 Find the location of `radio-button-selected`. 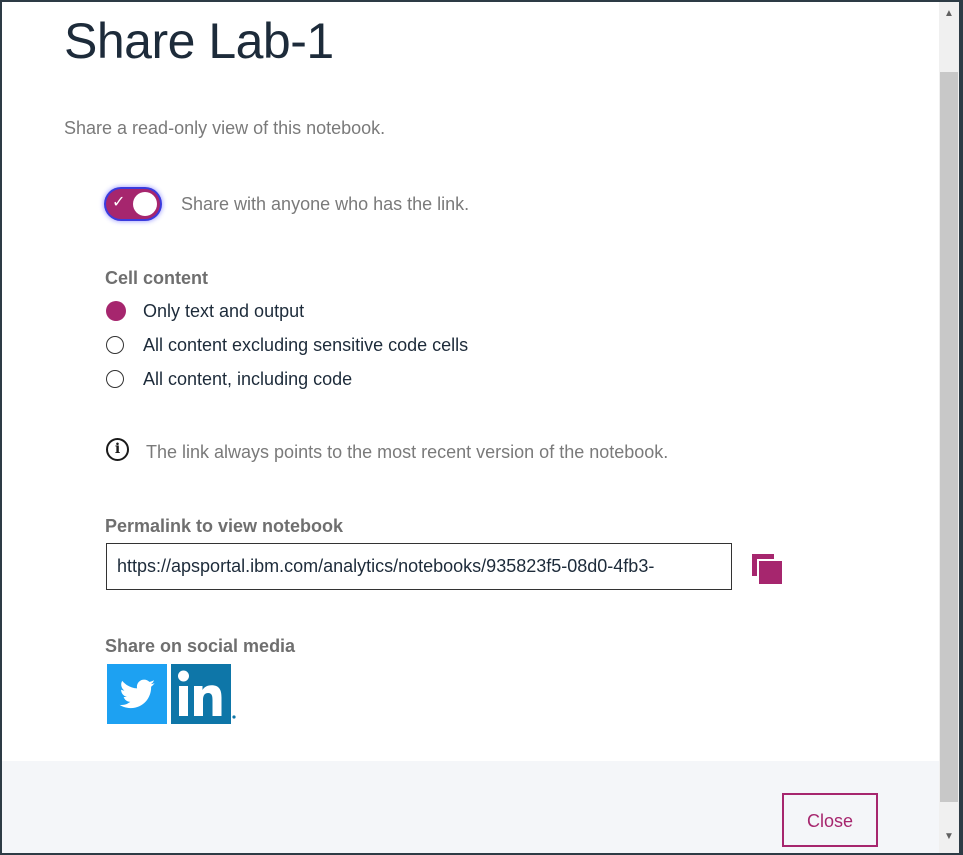

radio-button-selected is located at coordinates (116, 311).